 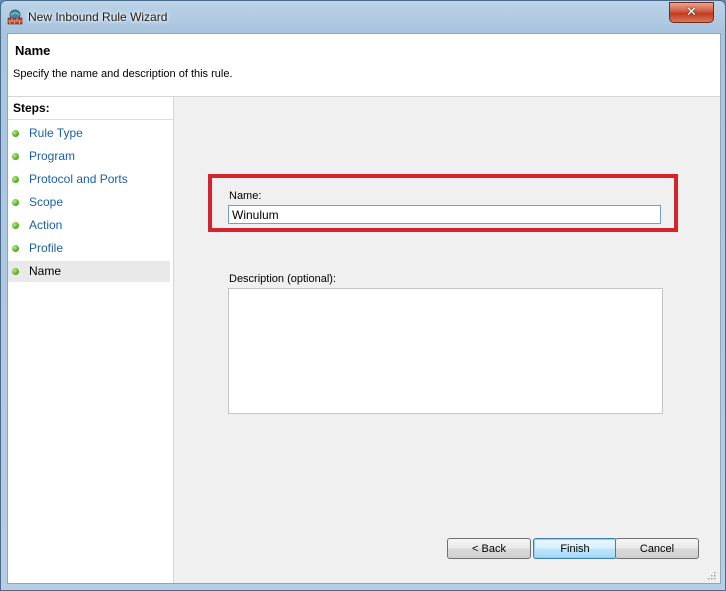 I want to click on step-program: Program, so click(x=89, y=156).